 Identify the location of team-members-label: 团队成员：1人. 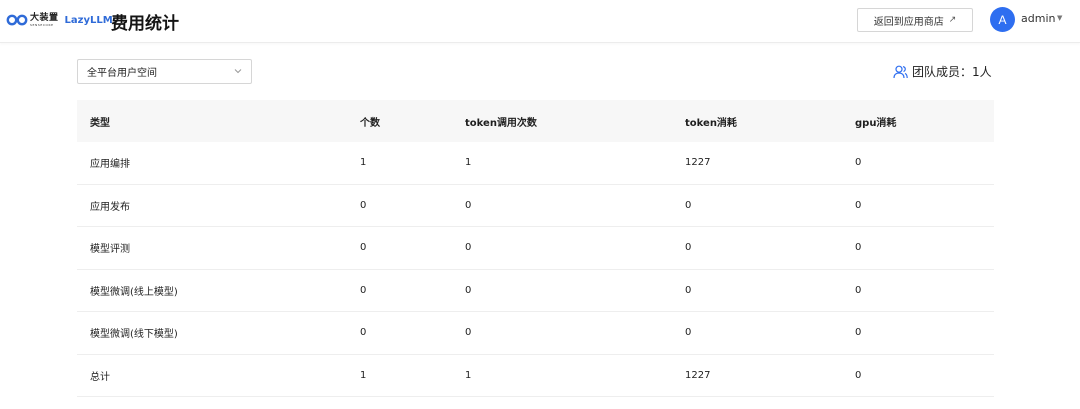
(952, 72).